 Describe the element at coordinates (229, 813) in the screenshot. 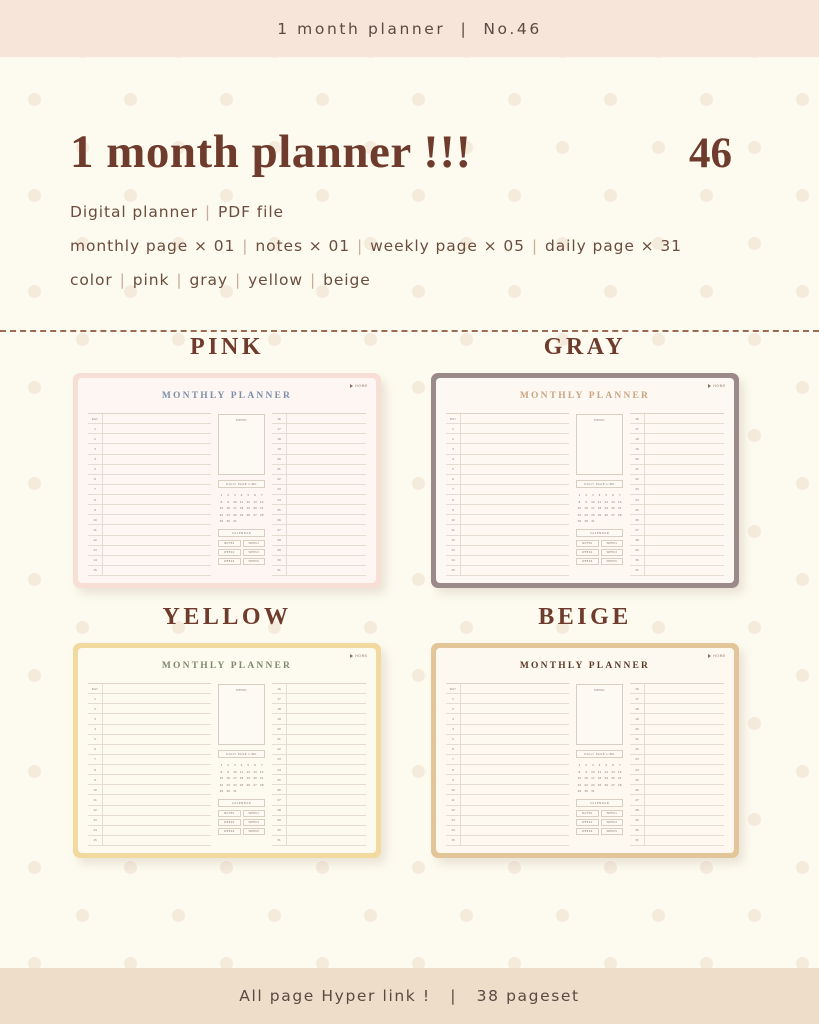

I see `page-link-button: NOTES` at that location.